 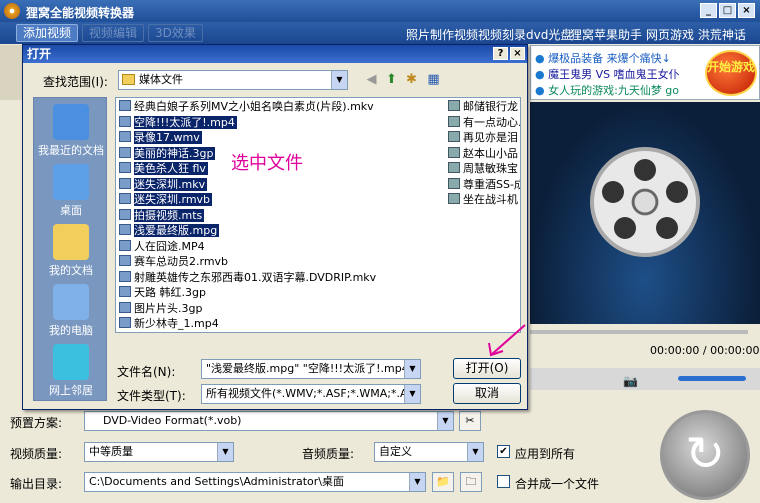 I want to click on link-apple-helper: 狸窝苹果助手, so click(x=606, y=34).